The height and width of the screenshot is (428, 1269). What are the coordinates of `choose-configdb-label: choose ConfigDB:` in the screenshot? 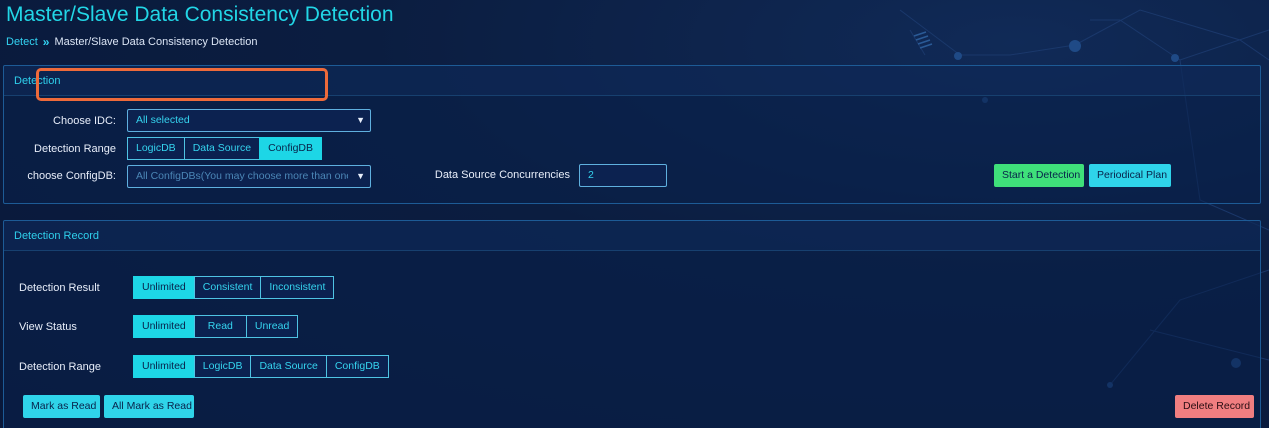 It's located at (71, 176).